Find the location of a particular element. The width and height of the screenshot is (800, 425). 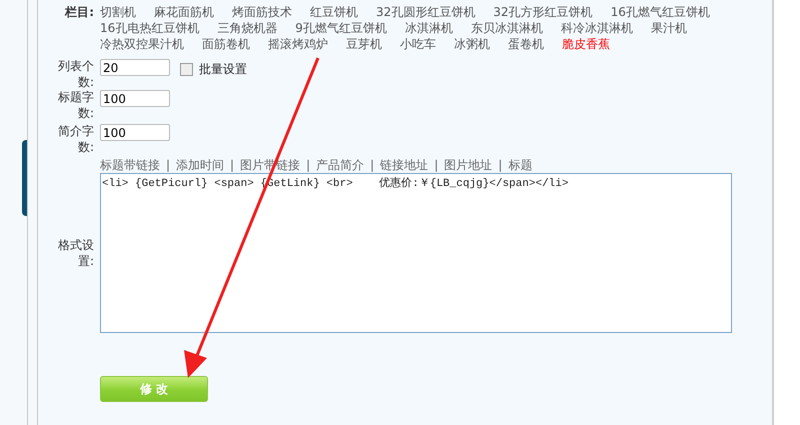

category-link: 东贝冰淇淋机 is located at coordinates (506, 28).